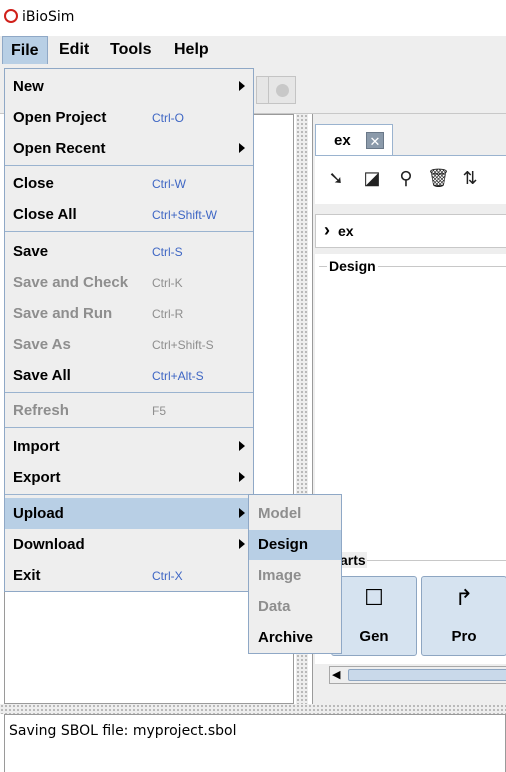 The width and height of the screenshot is (506, 772). Describe the element at coordinates (74, 50) in the screenshot. I see `menu-edit: Edit` at that location.